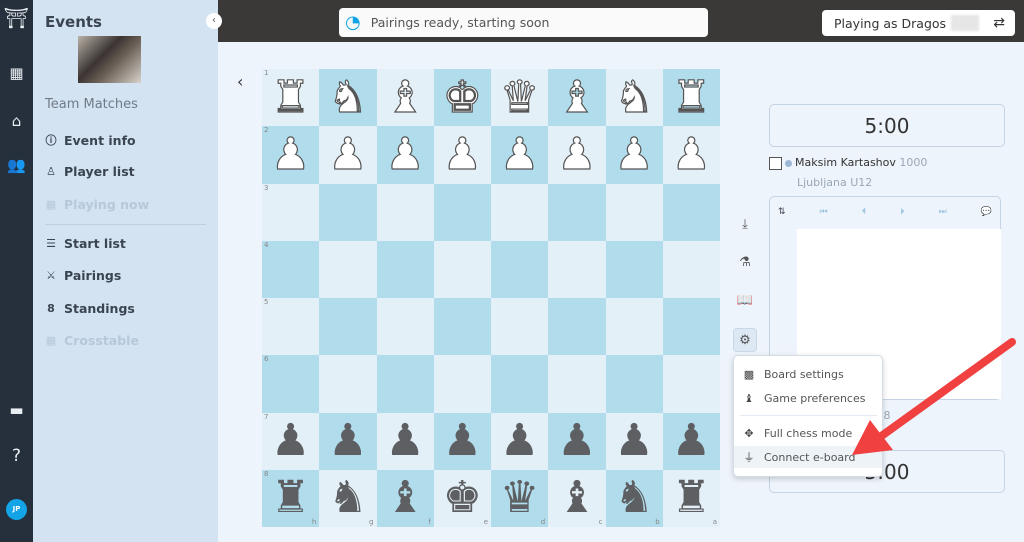  What do you see at coordinates (986, 212) in the screenshot?
I see `chat-icon: 💬` at bounding box center [986, 212].